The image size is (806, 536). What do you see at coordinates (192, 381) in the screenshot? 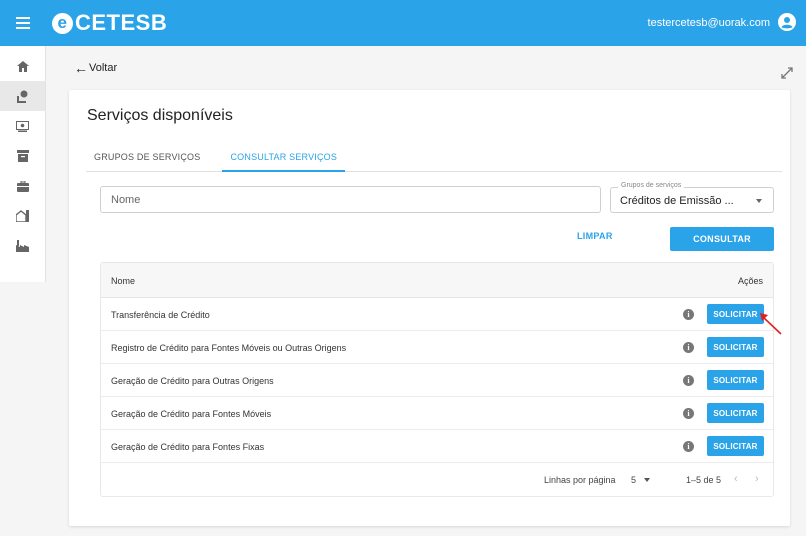
I see `service-name: Geração de Crédito para Outras Origens` at bounding box center [192, 381].